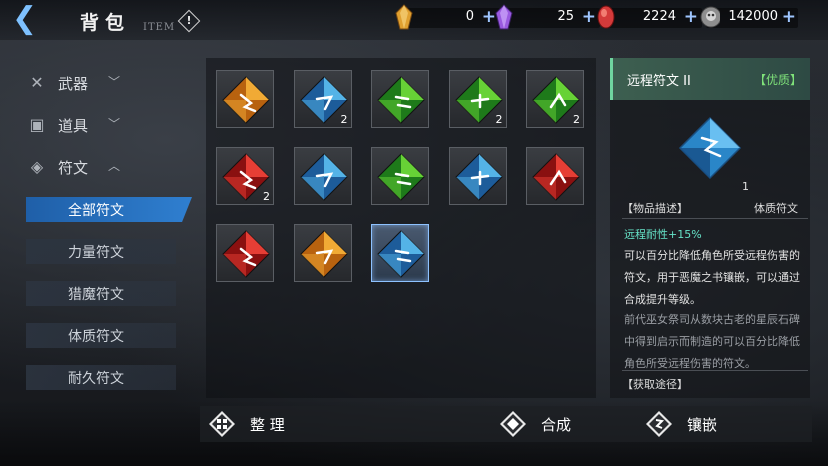 Image resolution: width=828 pixels, height=466 pixels. What do you see at coordinates (73, 126) in the screenshot?
I see `nav-label: 道具` at bounding box center [73, 126].